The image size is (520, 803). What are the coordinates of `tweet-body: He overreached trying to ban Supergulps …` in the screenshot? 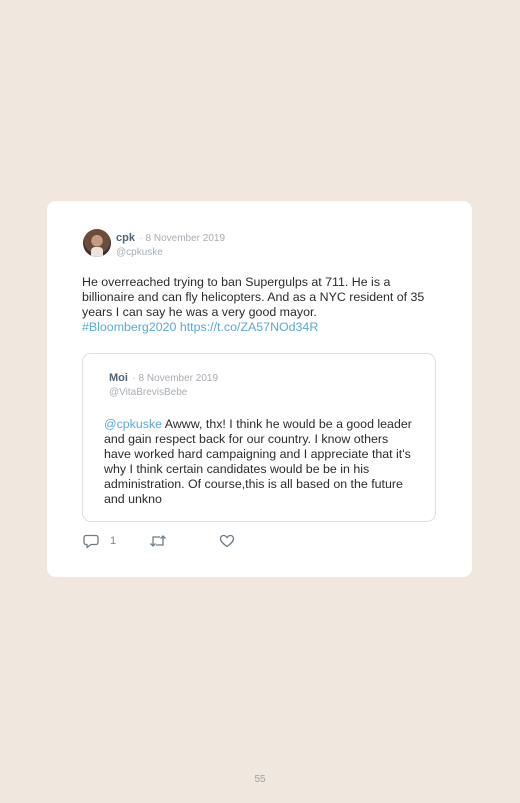 It's located at (253, 297).